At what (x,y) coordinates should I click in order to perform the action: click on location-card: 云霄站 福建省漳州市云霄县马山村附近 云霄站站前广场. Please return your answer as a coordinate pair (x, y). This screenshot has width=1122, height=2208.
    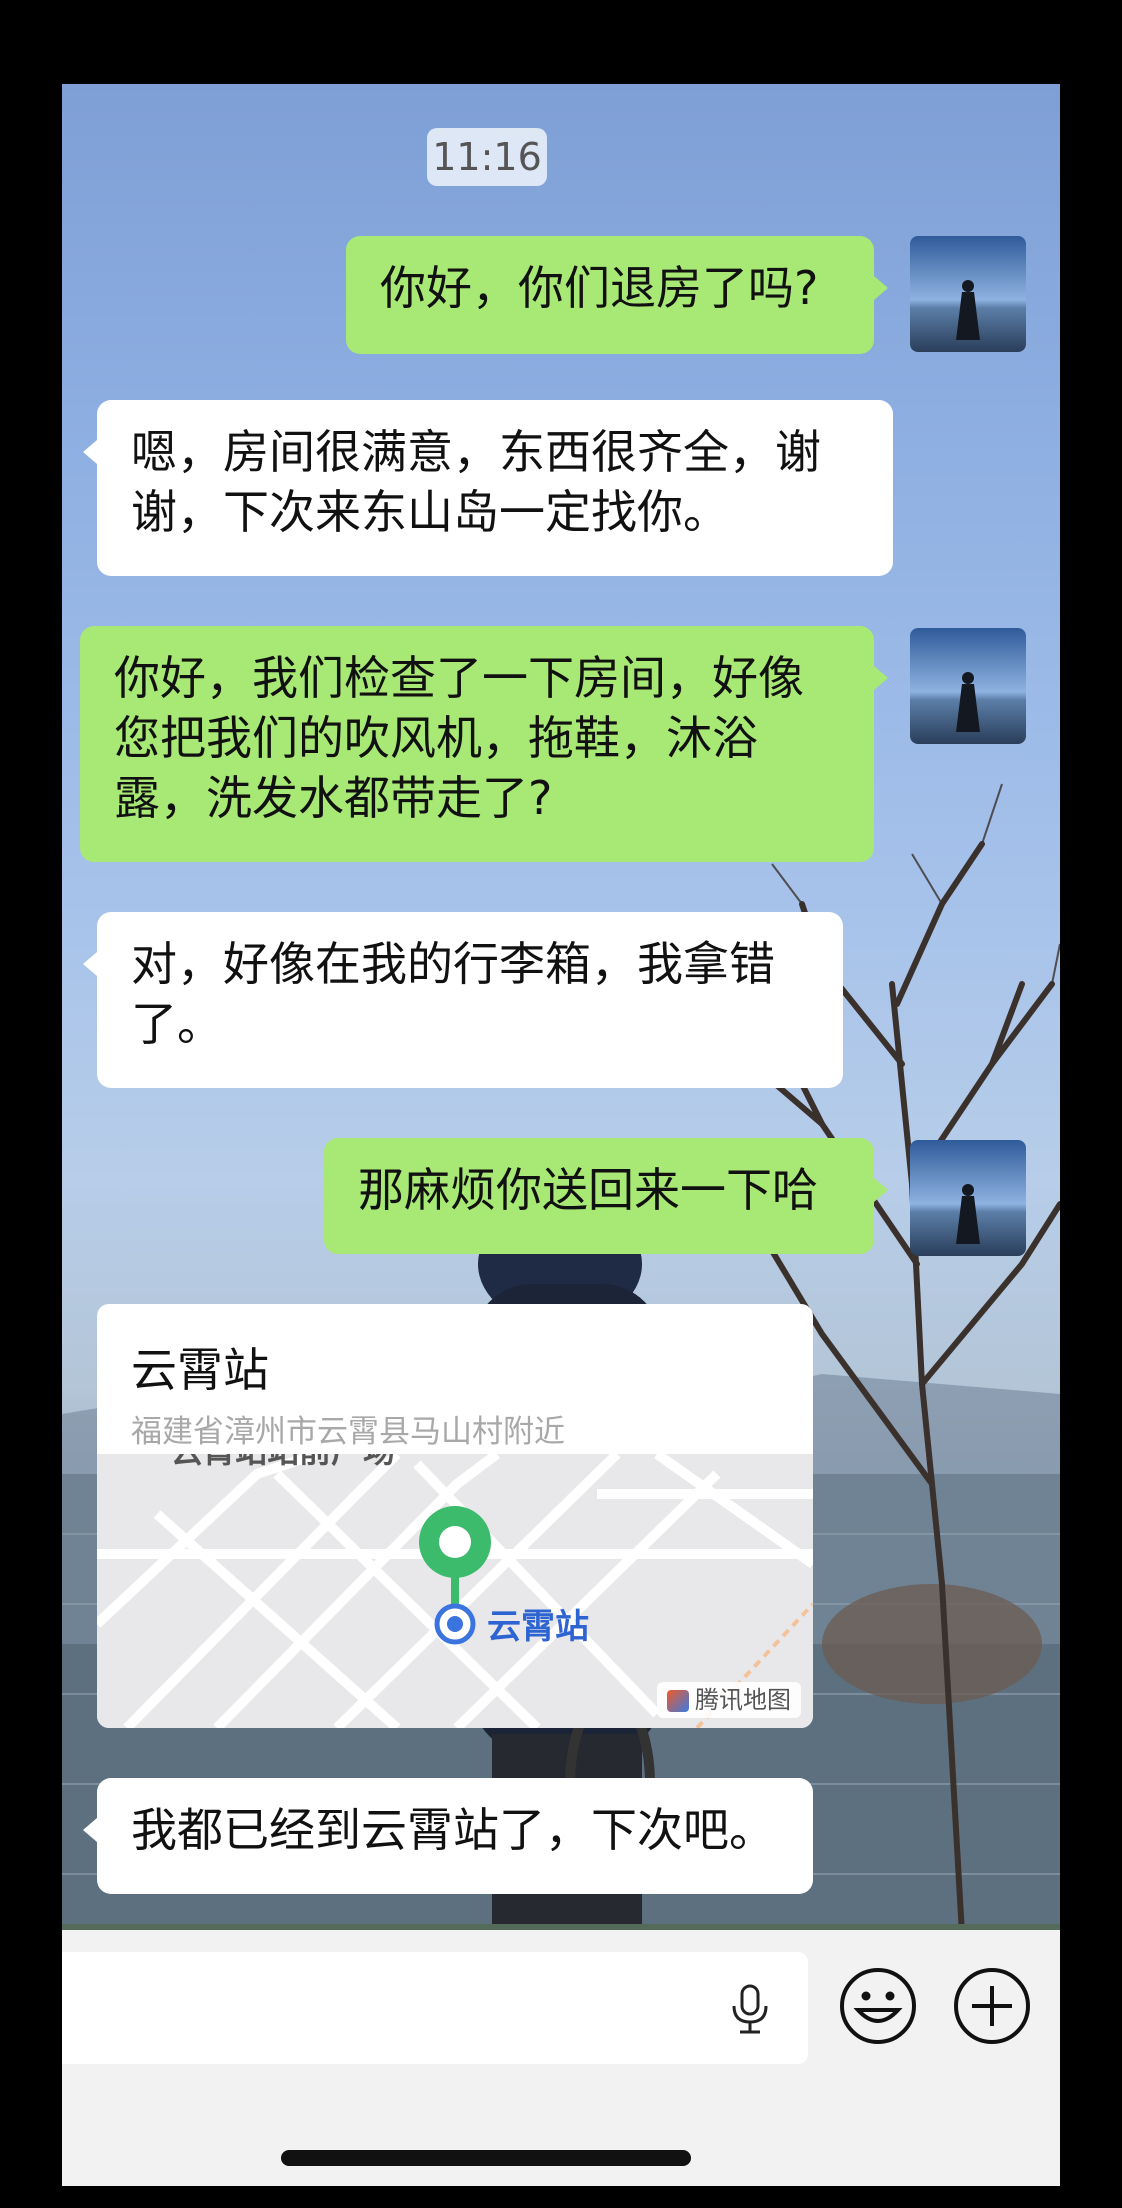
    Looking at the image, I should click on (455, 1516).